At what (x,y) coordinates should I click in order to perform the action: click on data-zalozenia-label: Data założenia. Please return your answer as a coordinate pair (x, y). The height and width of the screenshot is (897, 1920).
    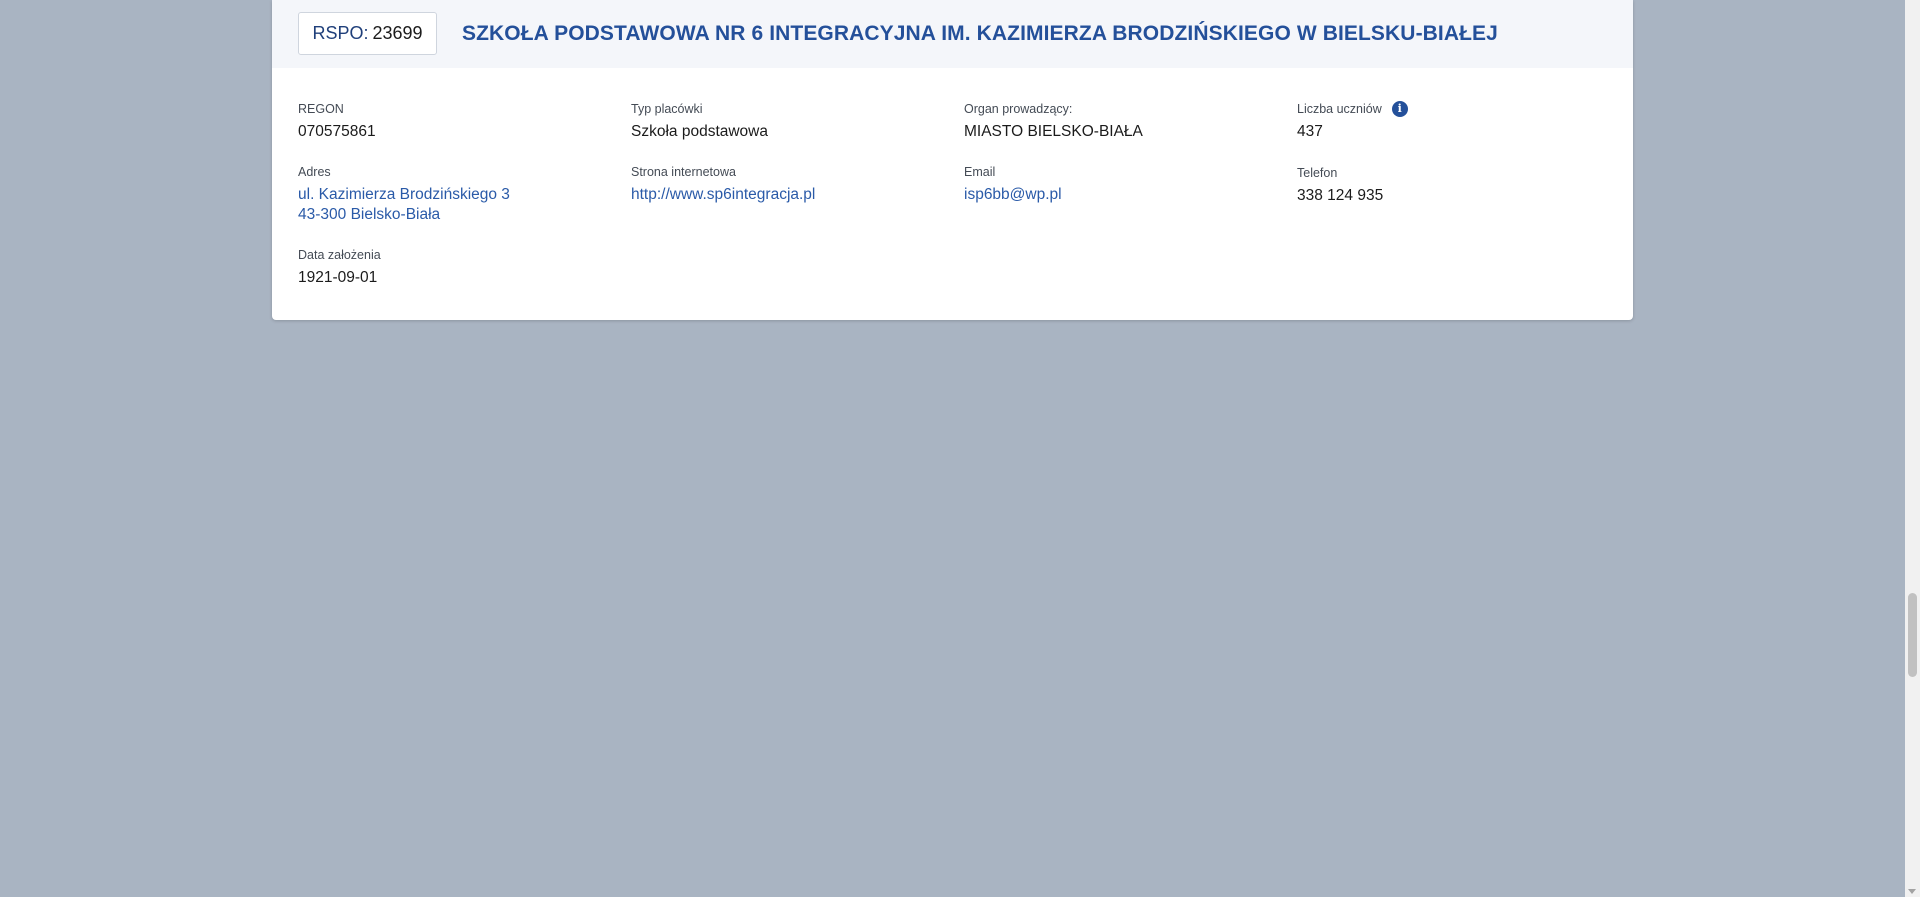
    Looking at the image, I should click on (339, 255).